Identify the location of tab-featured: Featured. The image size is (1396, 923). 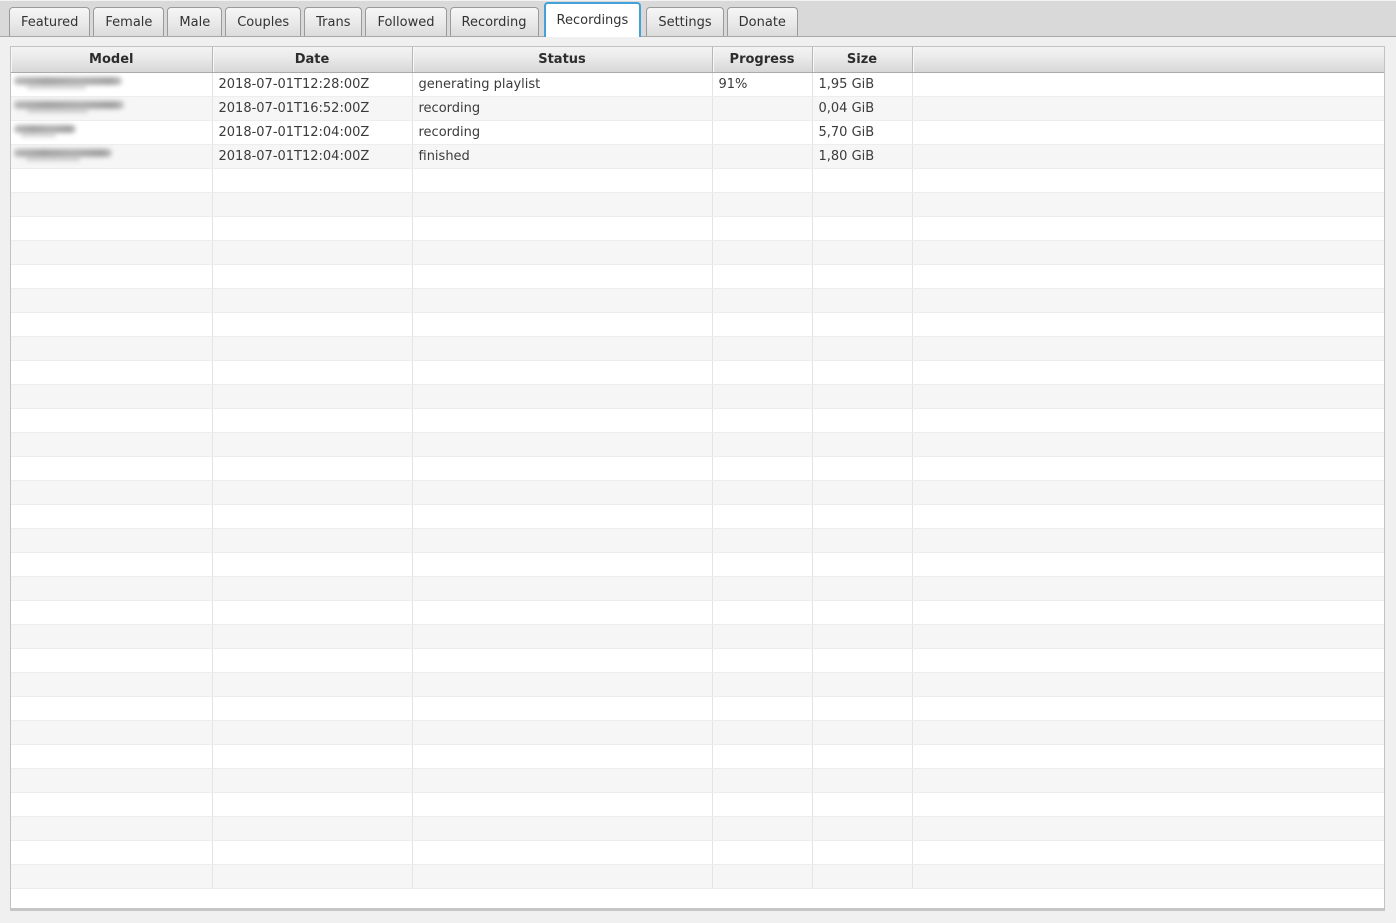
(50, 21).